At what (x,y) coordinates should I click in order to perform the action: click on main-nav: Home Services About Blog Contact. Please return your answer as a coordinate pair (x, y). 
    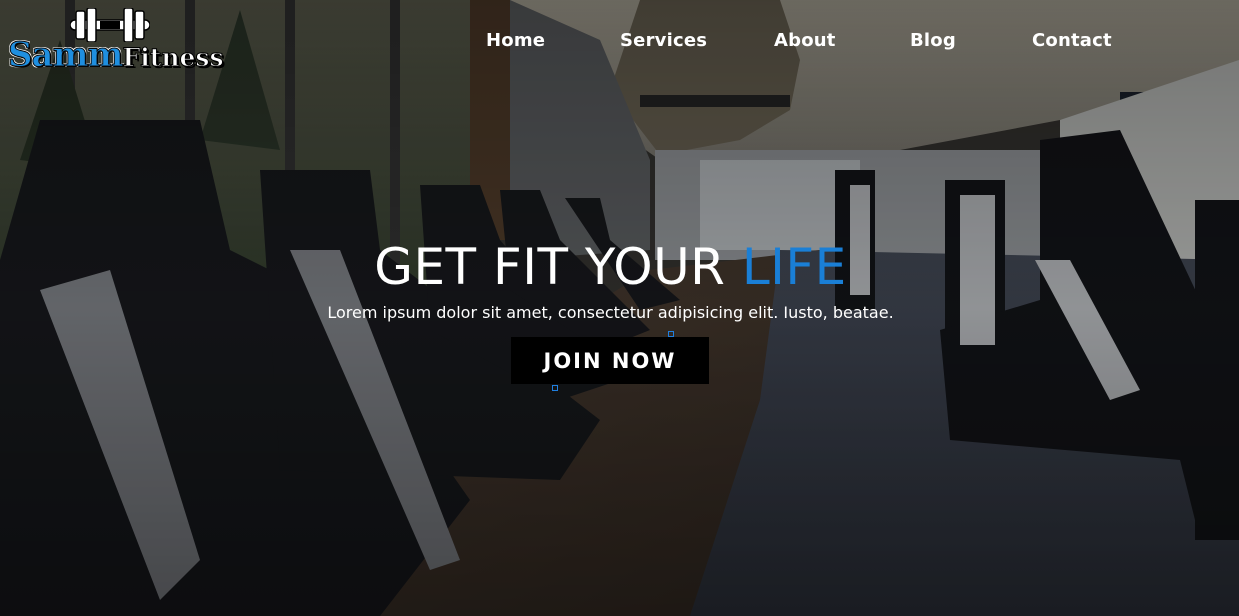
    Looking at the image, I should click on (619, 45).